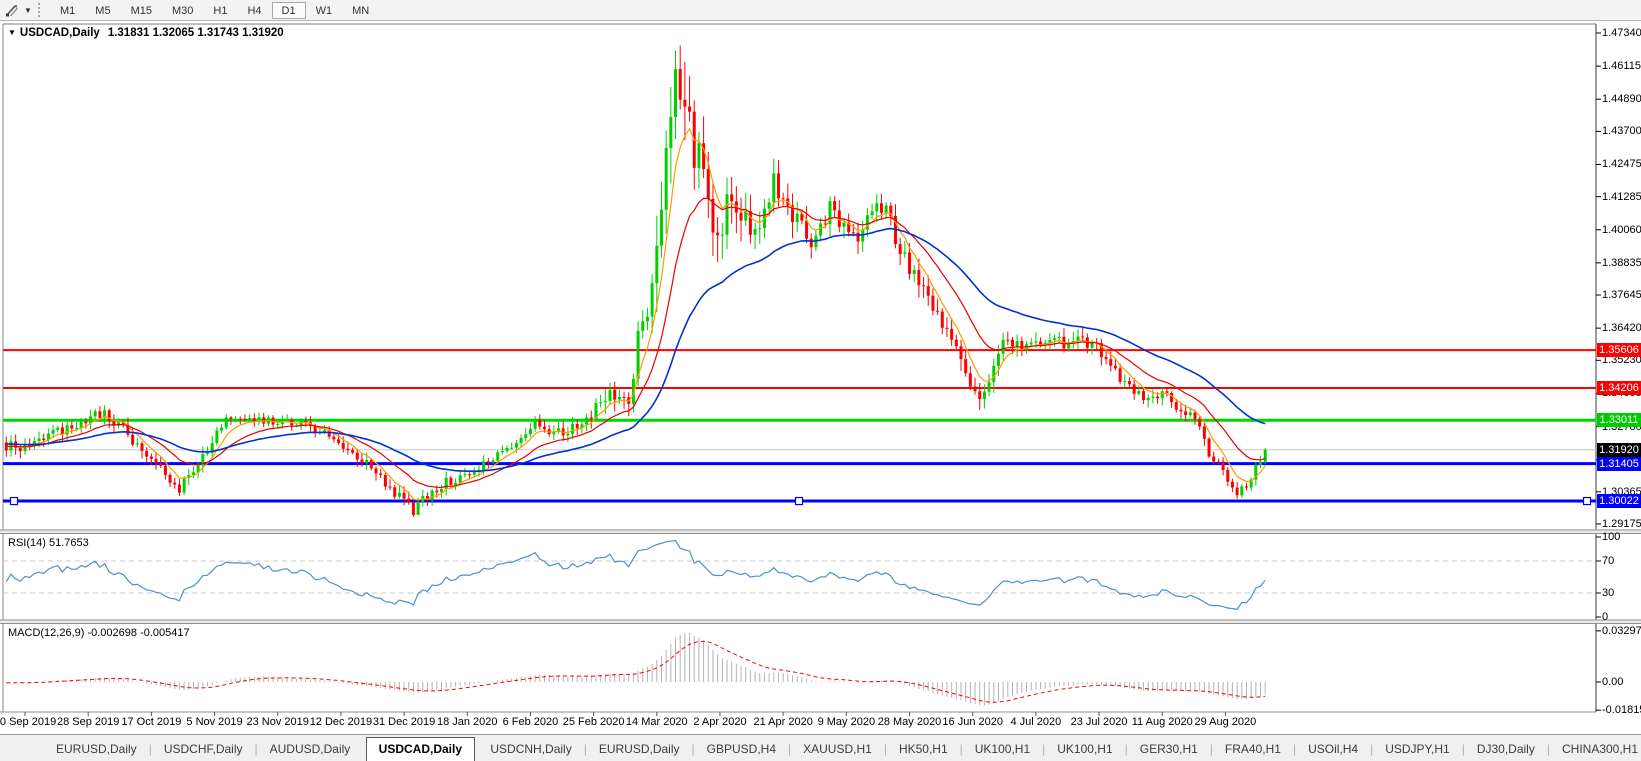 The image size is (1641, 761). What do you see at coordinates (720, 722) in the screenshot?
I see `date-axis-label: 2 Apr 2020` at bounding box center [720, 722].